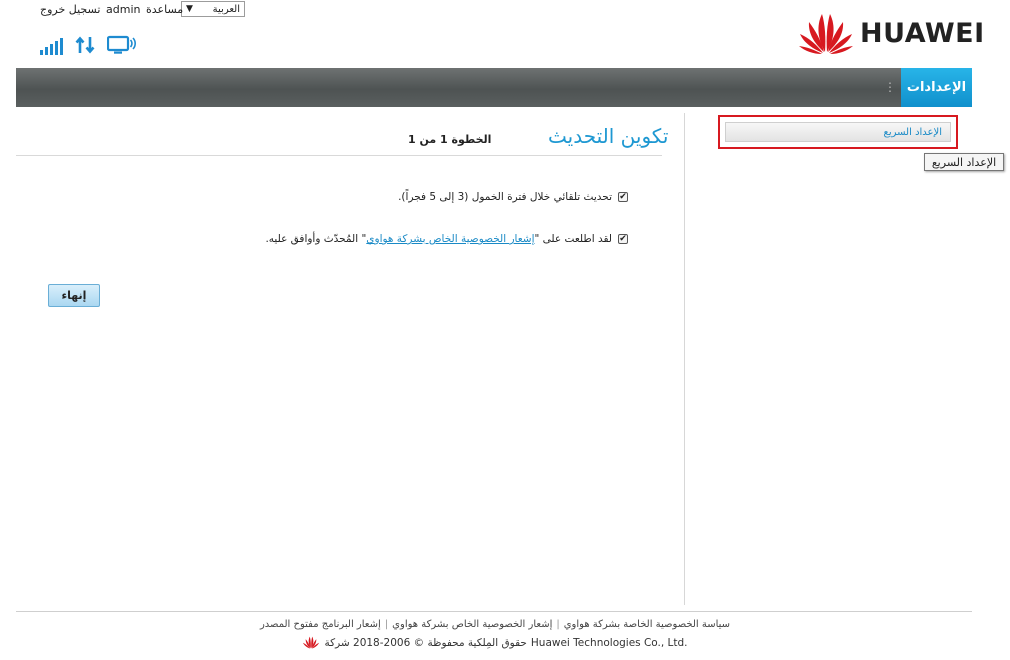 The height and width of the screenshot is (660, 1010). I want to click on chevron-down-icon: ▼, so click(189, 9).